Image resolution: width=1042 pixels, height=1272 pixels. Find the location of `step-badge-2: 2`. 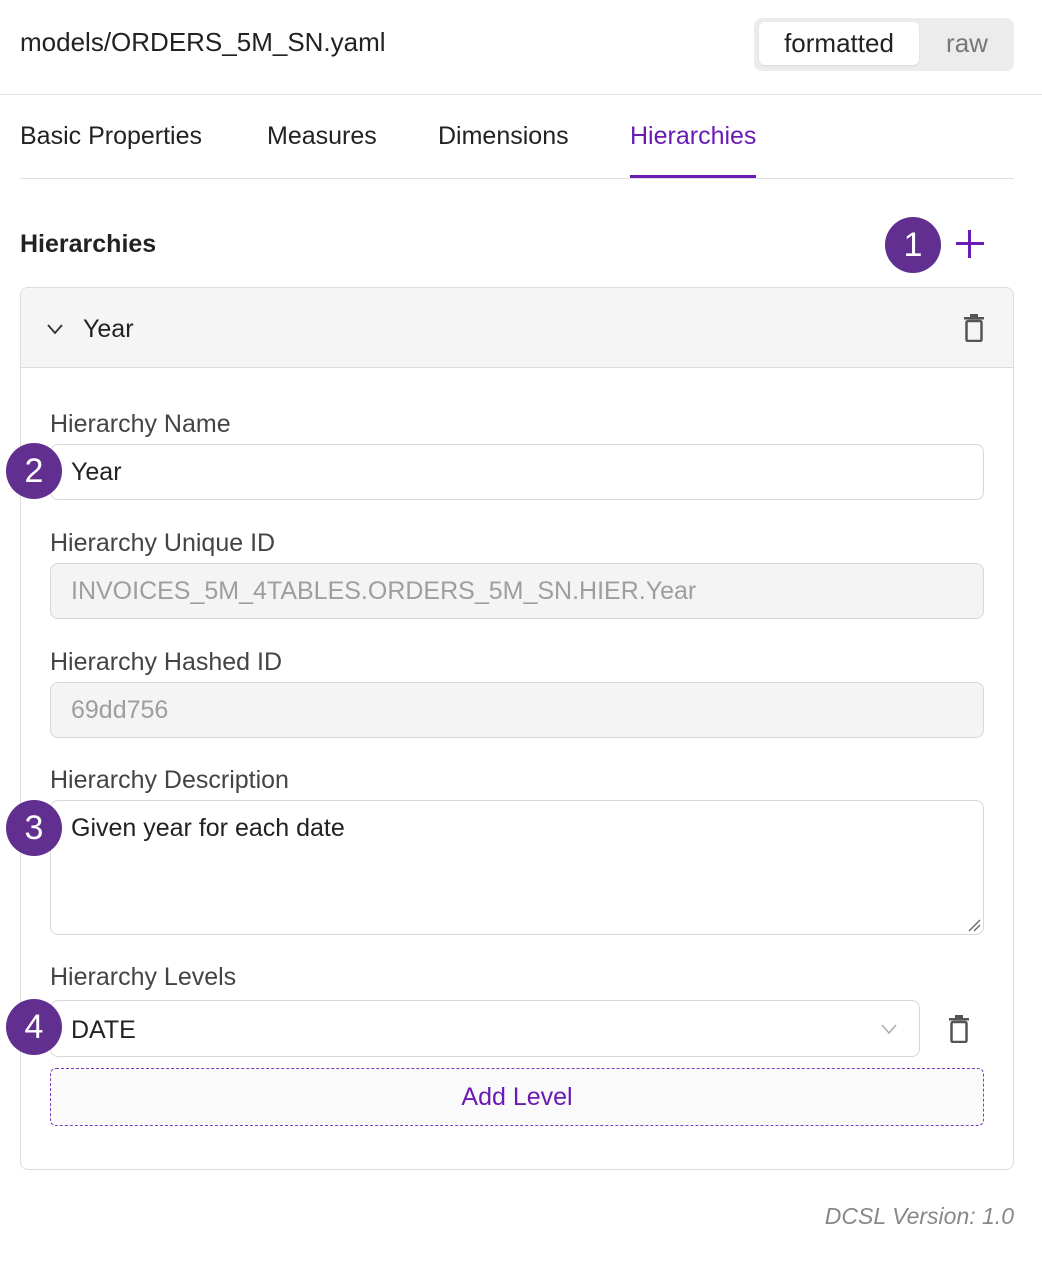

step-badge-2: 2 is located at coordinates (34, 471).